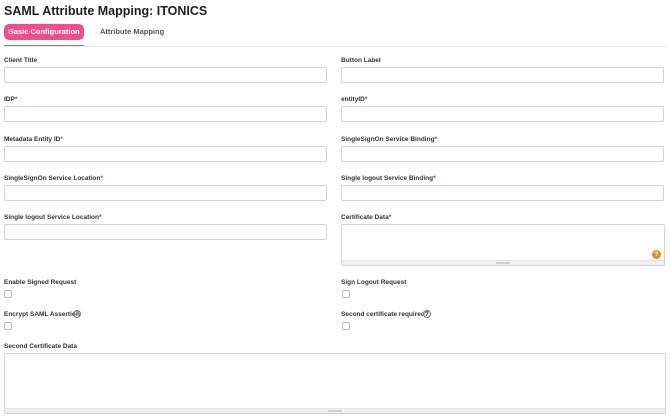 The width and height of the screenshot is (670, 419). I want to click on page-title: SAML Attribute Mapping: ITONICS, so click(106, 11).